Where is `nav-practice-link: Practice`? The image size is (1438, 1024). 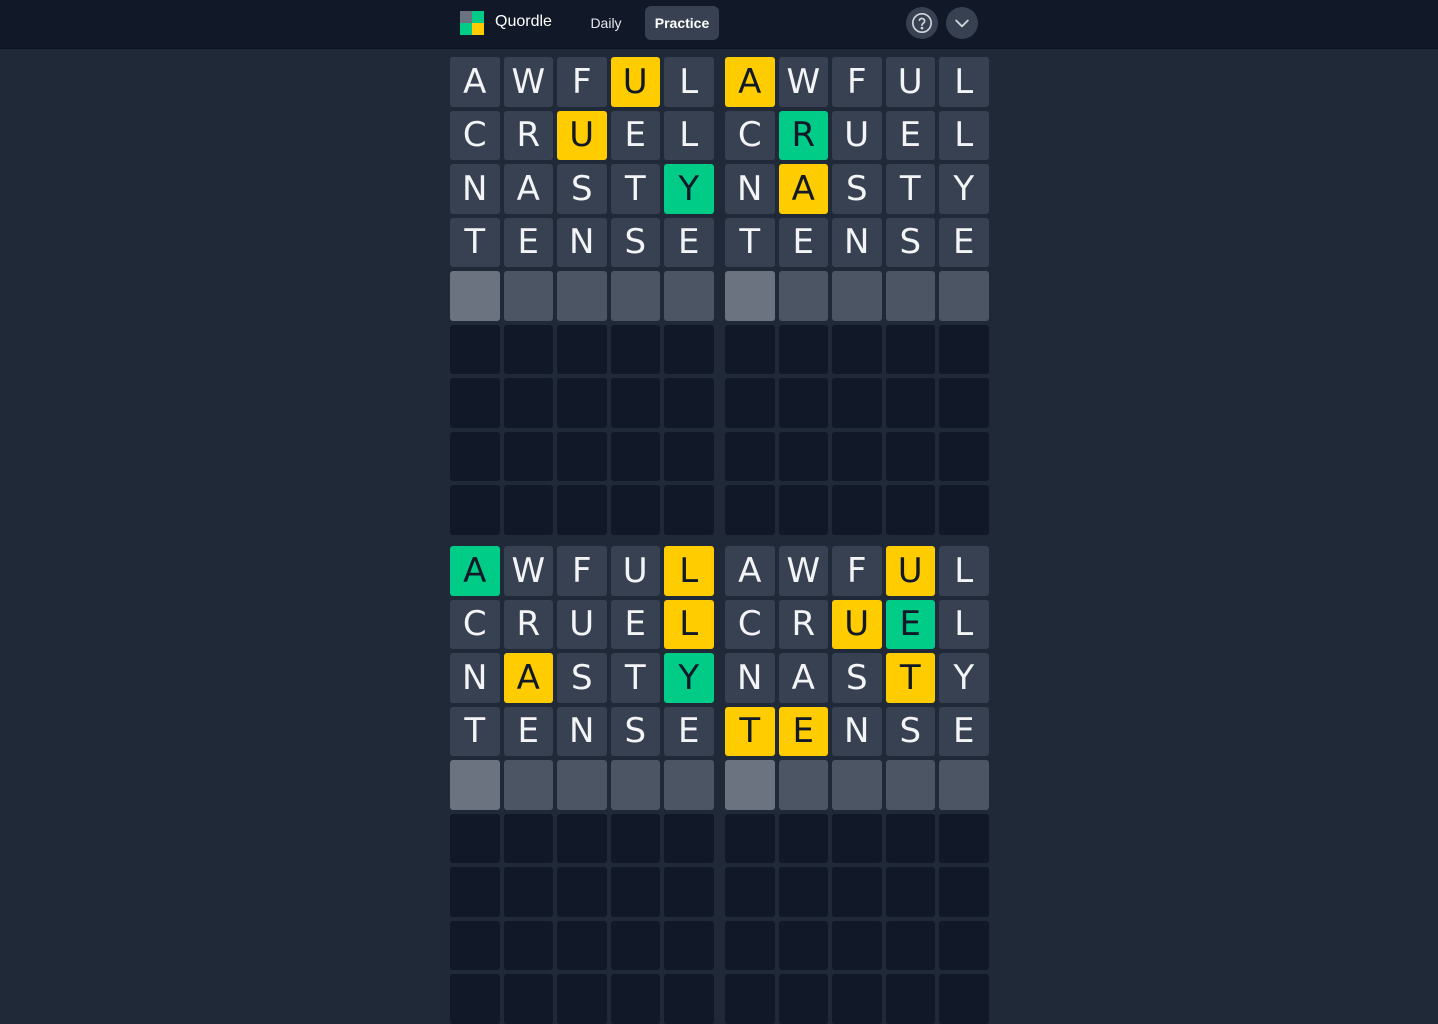
nav-practice-link: Practice is located at coordinates (682, 23).